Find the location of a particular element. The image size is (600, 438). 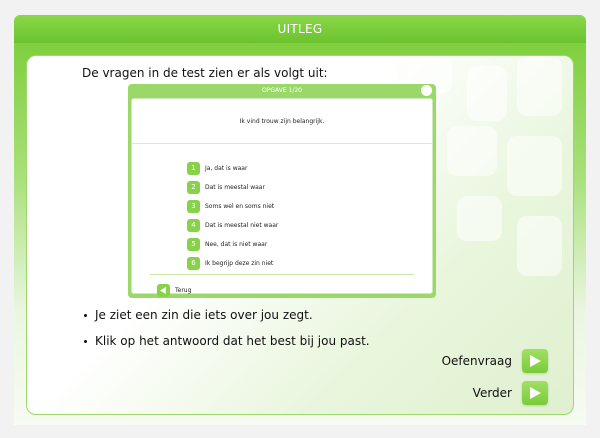

next-action: Verder is located at coordinates (510, 393).